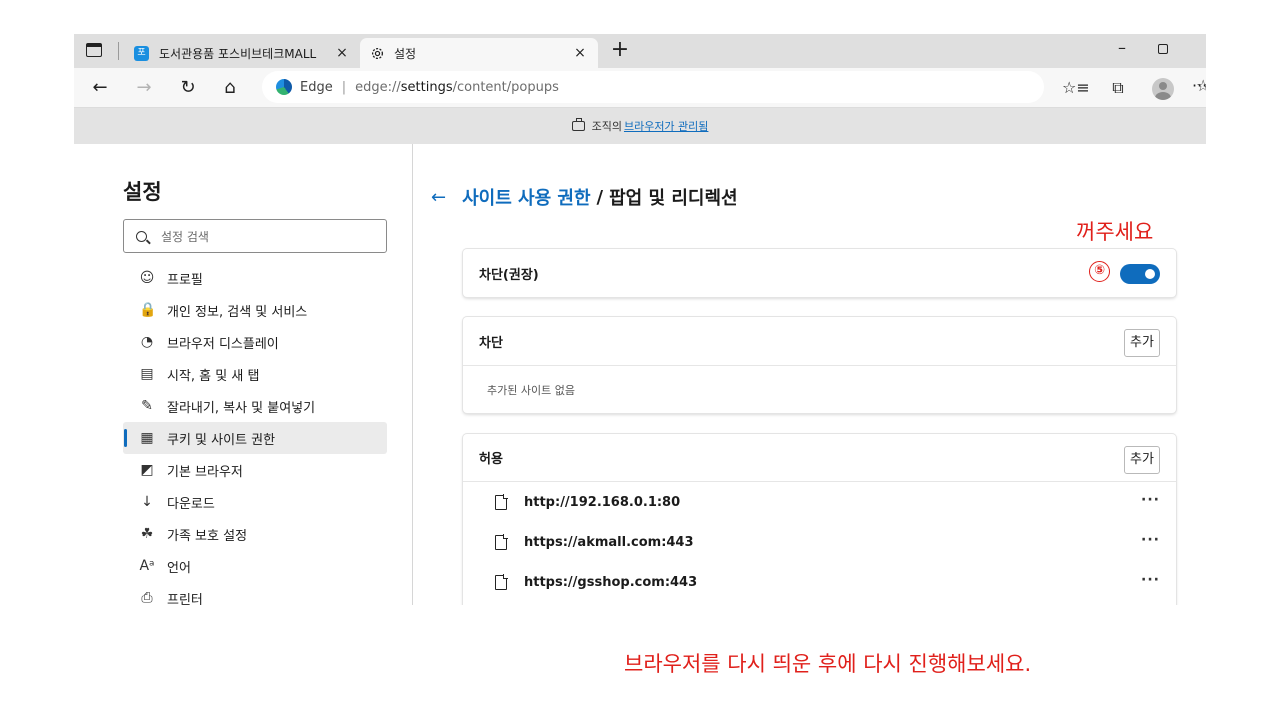 The height and width of the screenshot is (720, 1280). I want to click on address-rest: /content/popups, so click(505, 87).